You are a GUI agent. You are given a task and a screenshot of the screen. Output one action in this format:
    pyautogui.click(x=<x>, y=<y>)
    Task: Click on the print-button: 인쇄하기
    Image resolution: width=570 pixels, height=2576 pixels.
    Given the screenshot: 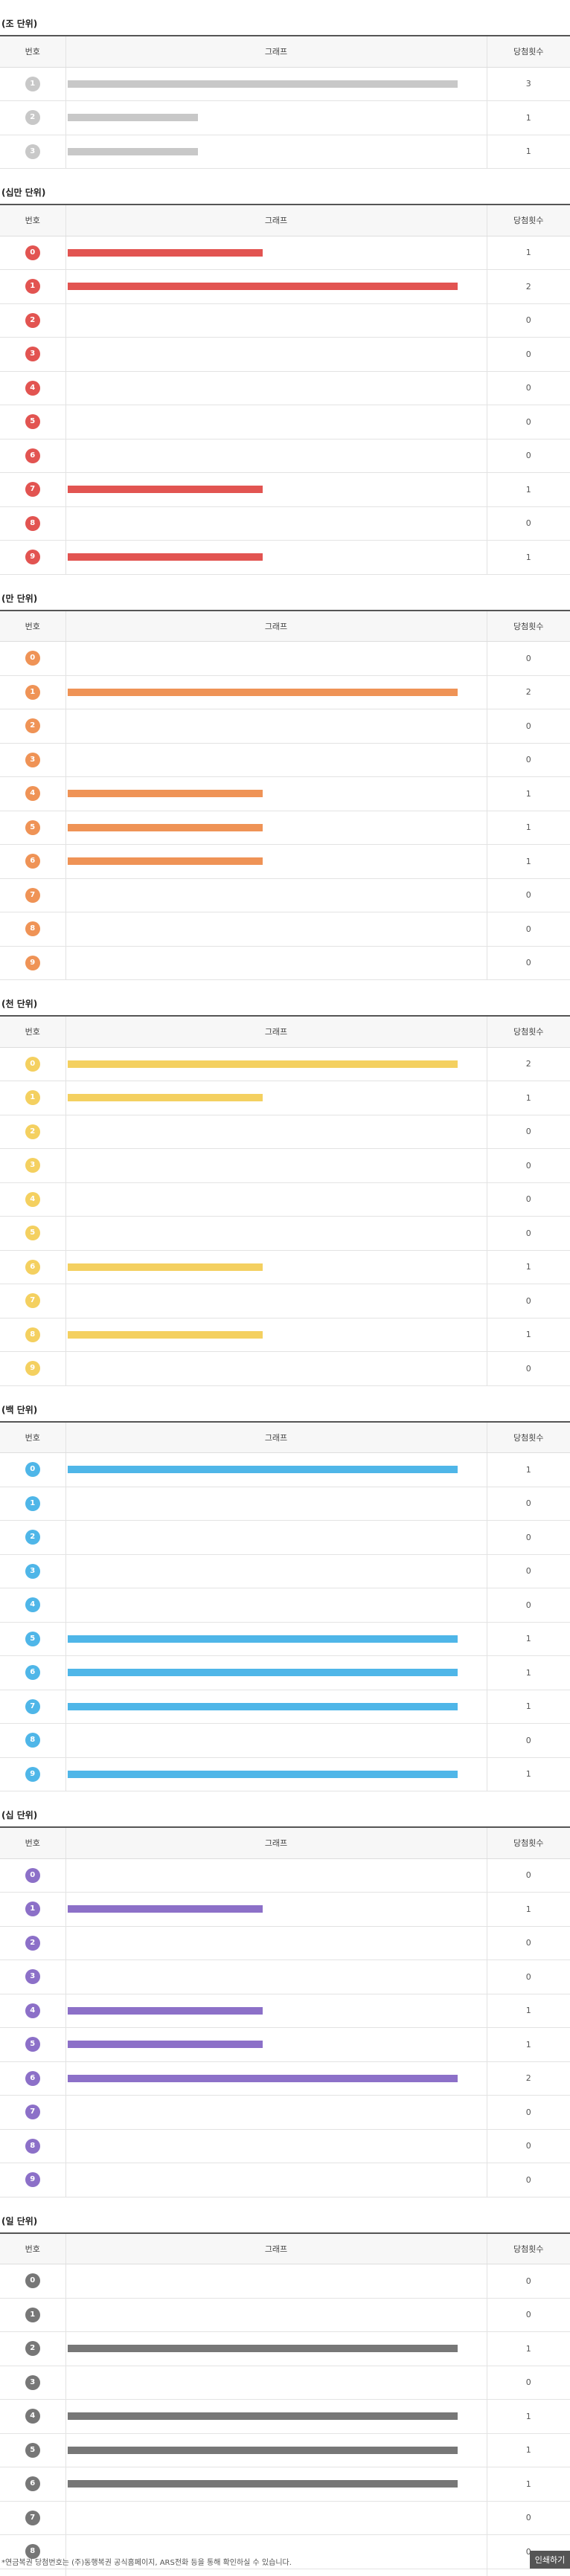 What is the action you would take?
    pyautogui.click(x=550, y=2560)
    